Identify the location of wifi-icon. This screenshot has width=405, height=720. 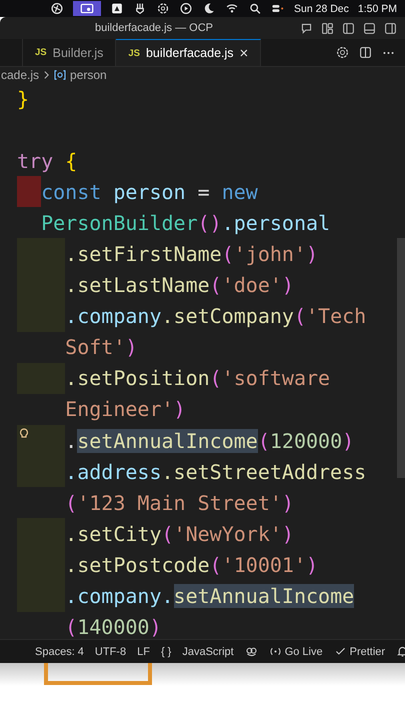
(232, 8).